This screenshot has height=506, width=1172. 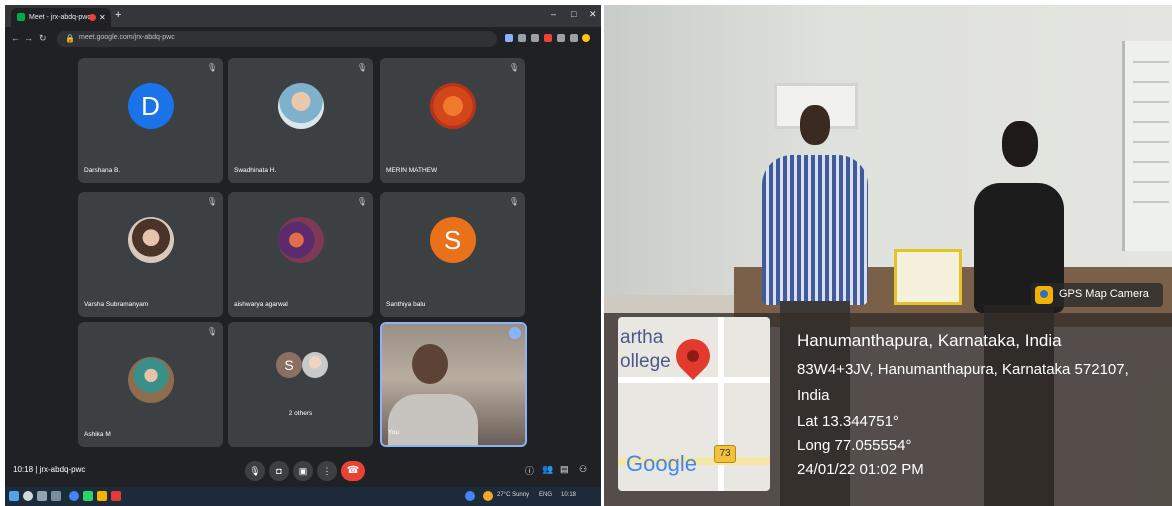 I want to click on browser-tab-bar: Meet - jrx-abdq-pwc ✕ + – □ ✕, so click(x=303, y=16).